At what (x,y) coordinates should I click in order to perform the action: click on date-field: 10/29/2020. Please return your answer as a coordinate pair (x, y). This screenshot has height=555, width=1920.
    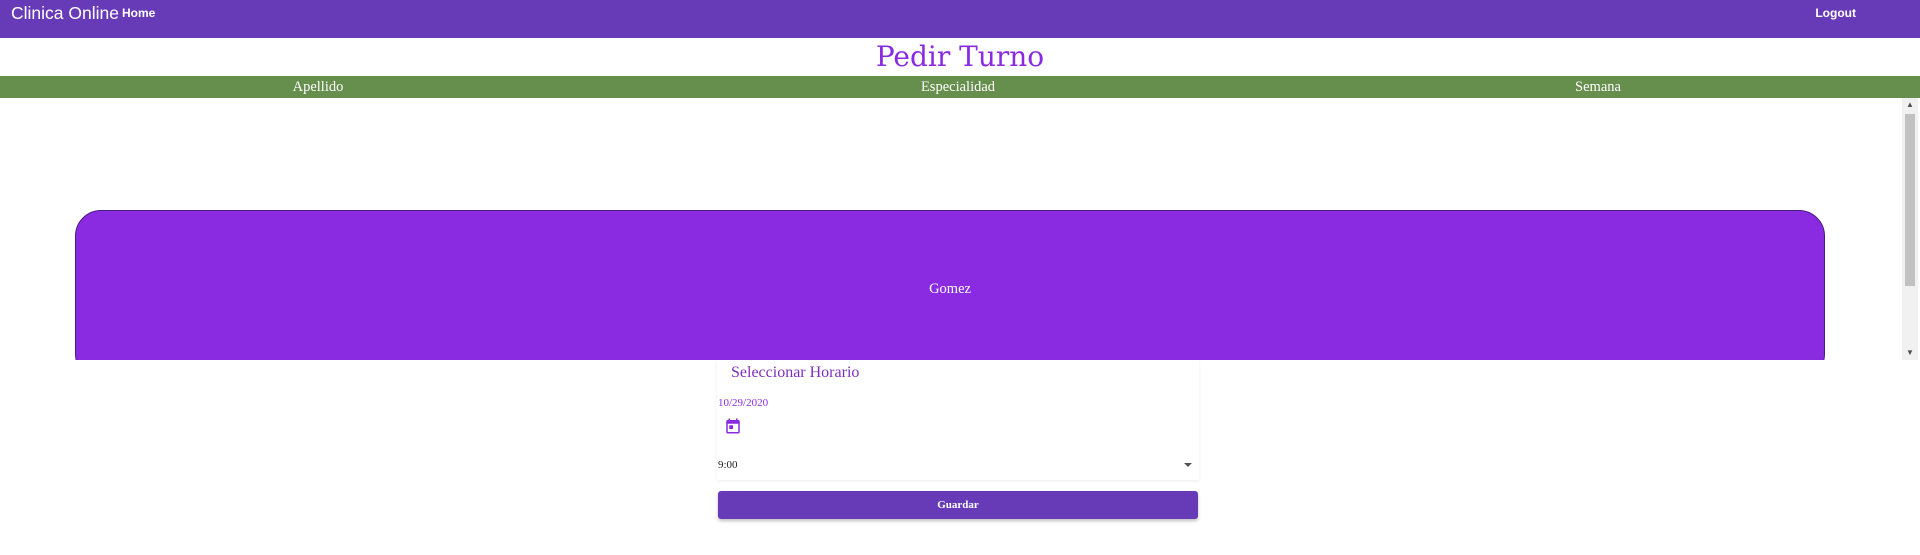
    Looking at the image, I should click on (743, 403).